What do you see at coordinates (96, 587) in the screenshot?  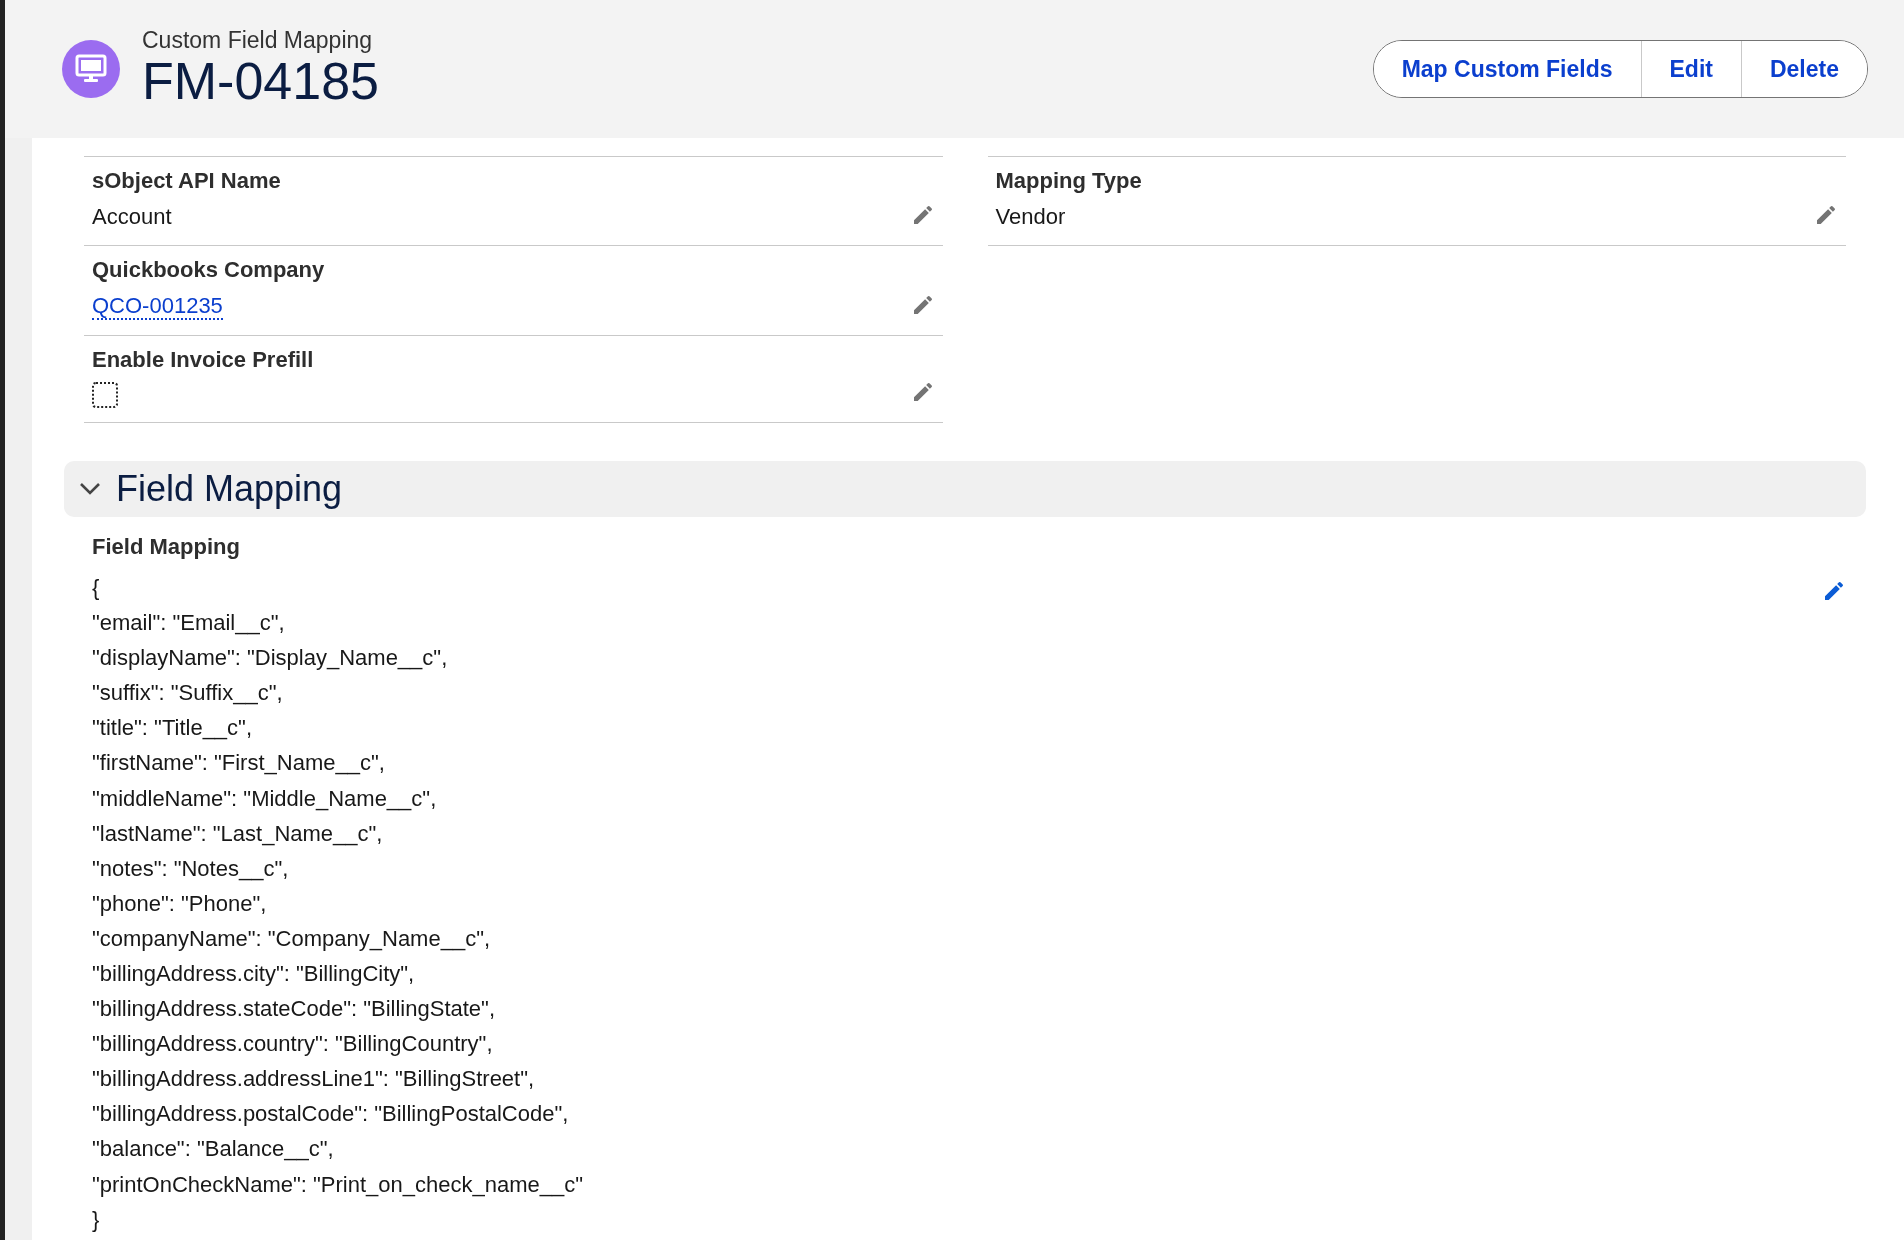 I see `code-line: {` at bounding box center [96, 587].